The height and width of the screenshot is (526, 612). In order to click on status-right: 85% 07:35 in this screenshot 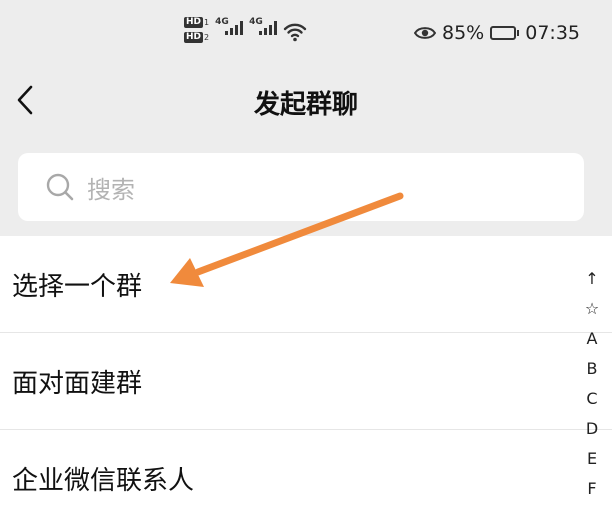, I will do `click(497, 33)`.